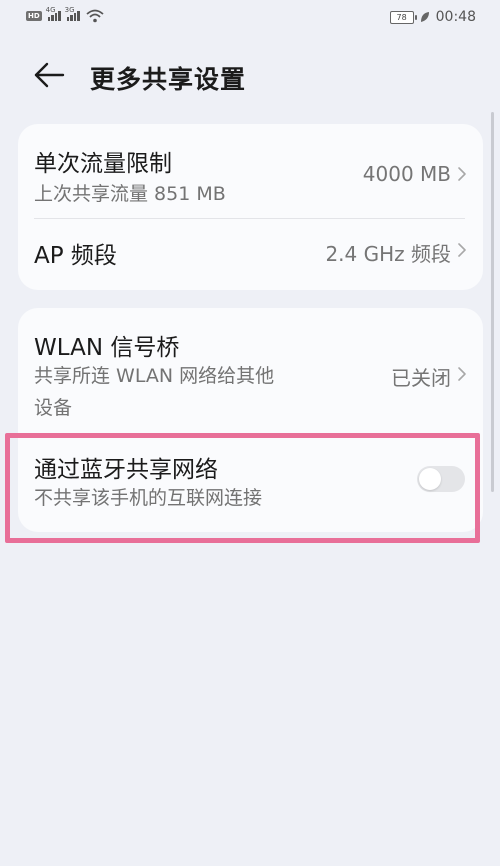 This screenshot has width=500, height=866. What do you see at coordinates (154, 376) in the screenshot?
I see `wlan-bridge-subtitle-line1: 共享所连 WLAN 网络给其他` at bounding box center [154, 376].